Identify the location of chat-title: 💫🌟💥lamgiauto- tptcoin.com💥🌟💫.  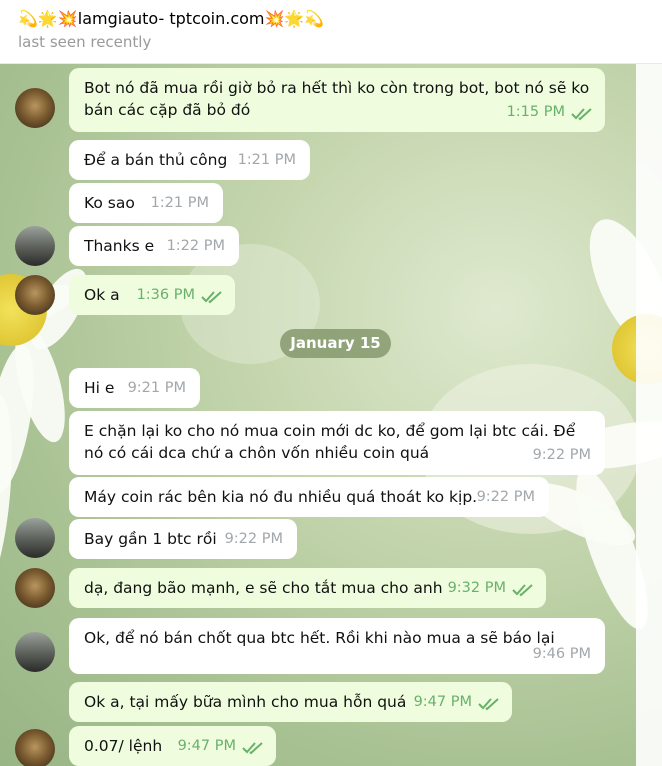
(340, 19).